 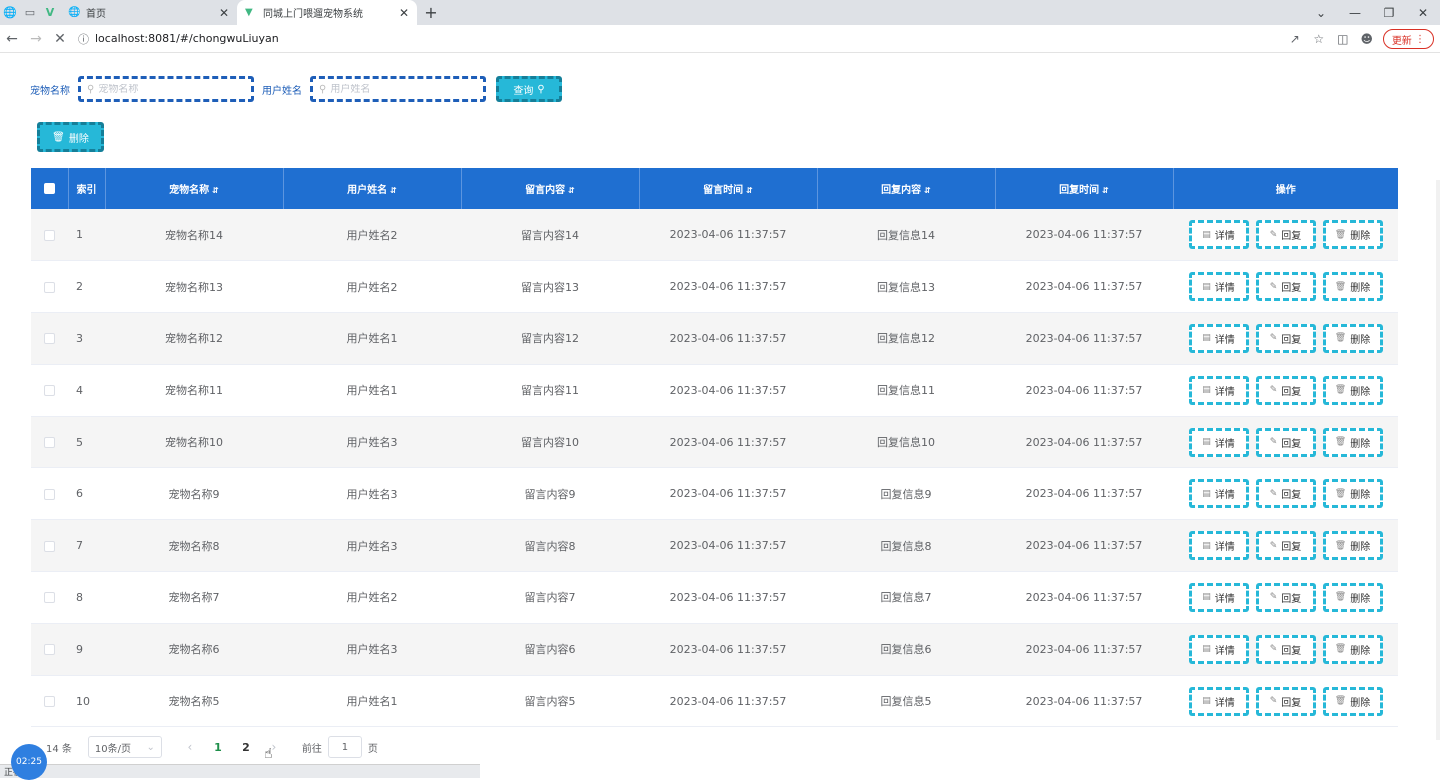 I want to click on goto-page-input: 1, so click(x=344, y=747).